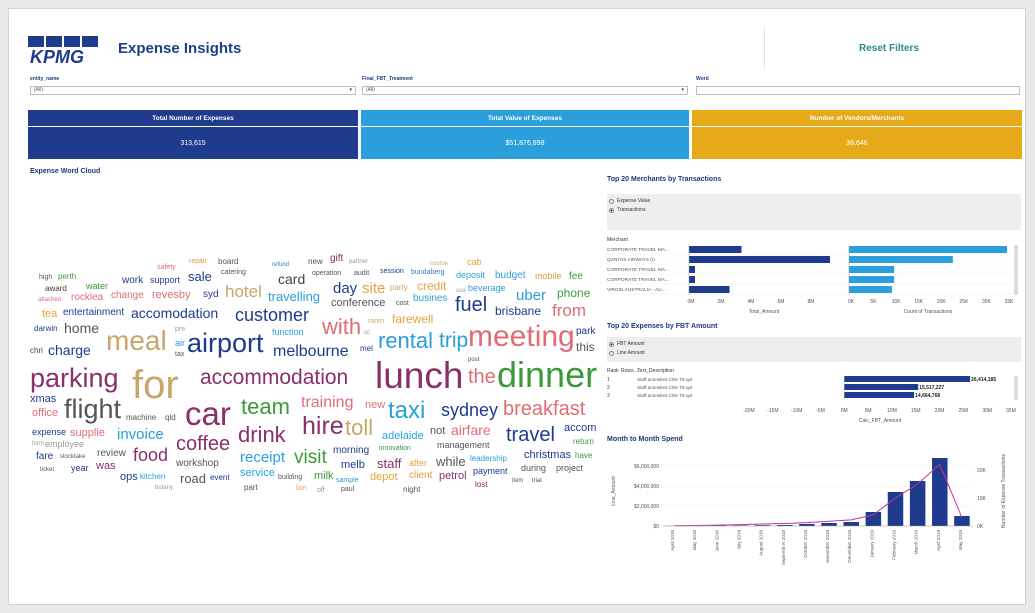  Describe the element at coordinates (482, 377) in the screenshot. I see `word-cloud-word: the` at that location.